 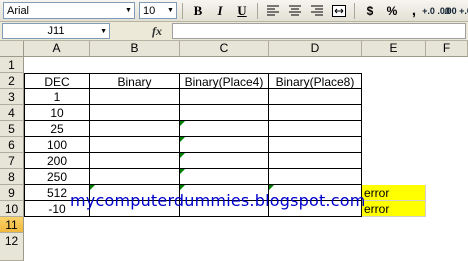 I want to click on formula-input, so click(x=319, y=31).